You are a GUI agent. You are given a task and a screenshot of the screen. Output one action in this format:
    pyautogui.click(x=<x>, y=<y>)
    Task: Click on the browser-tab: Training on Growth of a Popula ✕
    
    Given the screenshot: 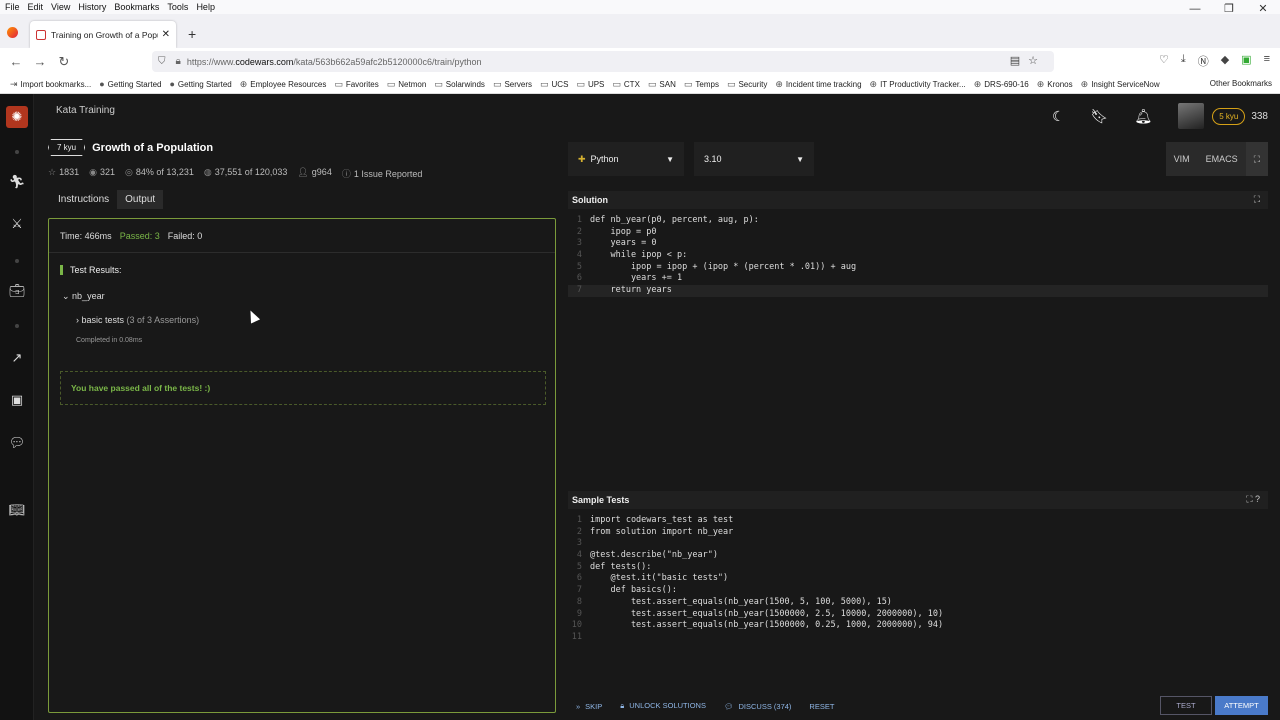 What is the action you would take?
    pyautogui.click(x=103, y=34)
    